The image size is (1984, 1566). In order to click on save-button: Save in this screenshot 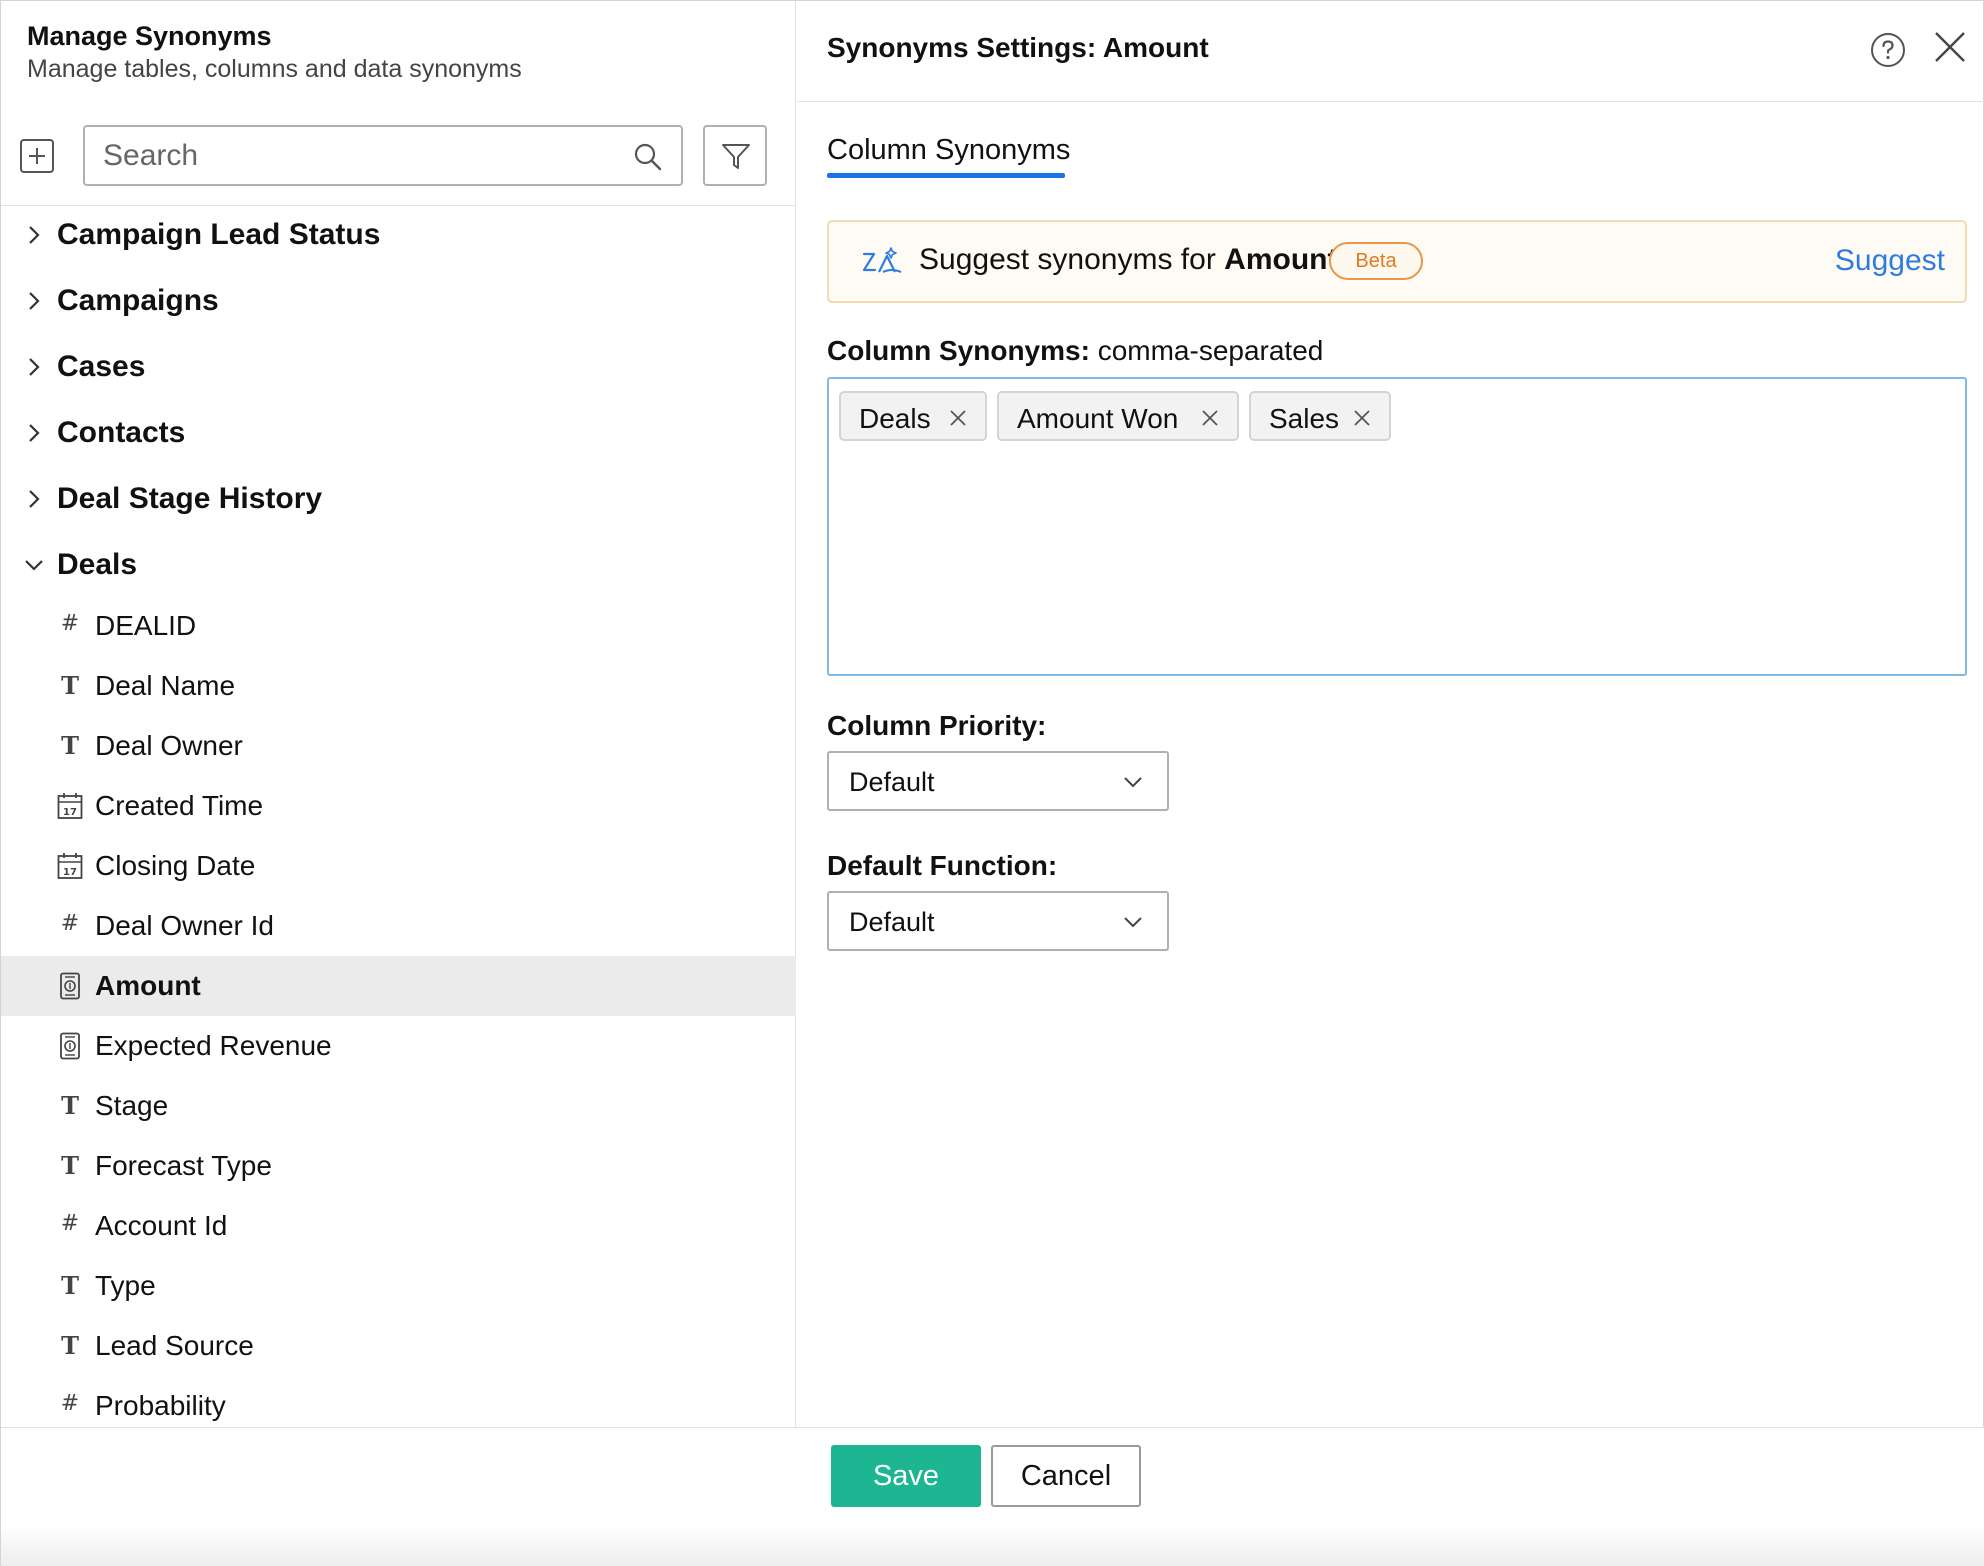, I will do `click(906, 1476)`.